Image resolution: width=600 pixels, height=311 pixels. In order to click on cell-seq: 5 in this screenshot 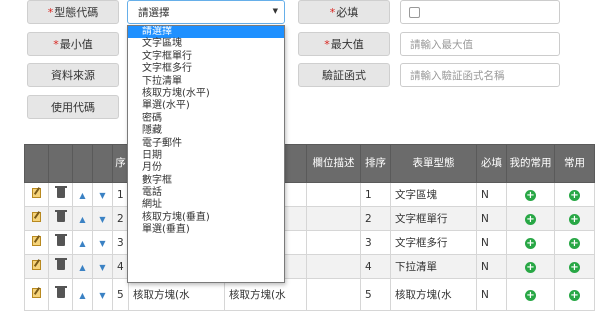, I will do `click(120, 294)`.